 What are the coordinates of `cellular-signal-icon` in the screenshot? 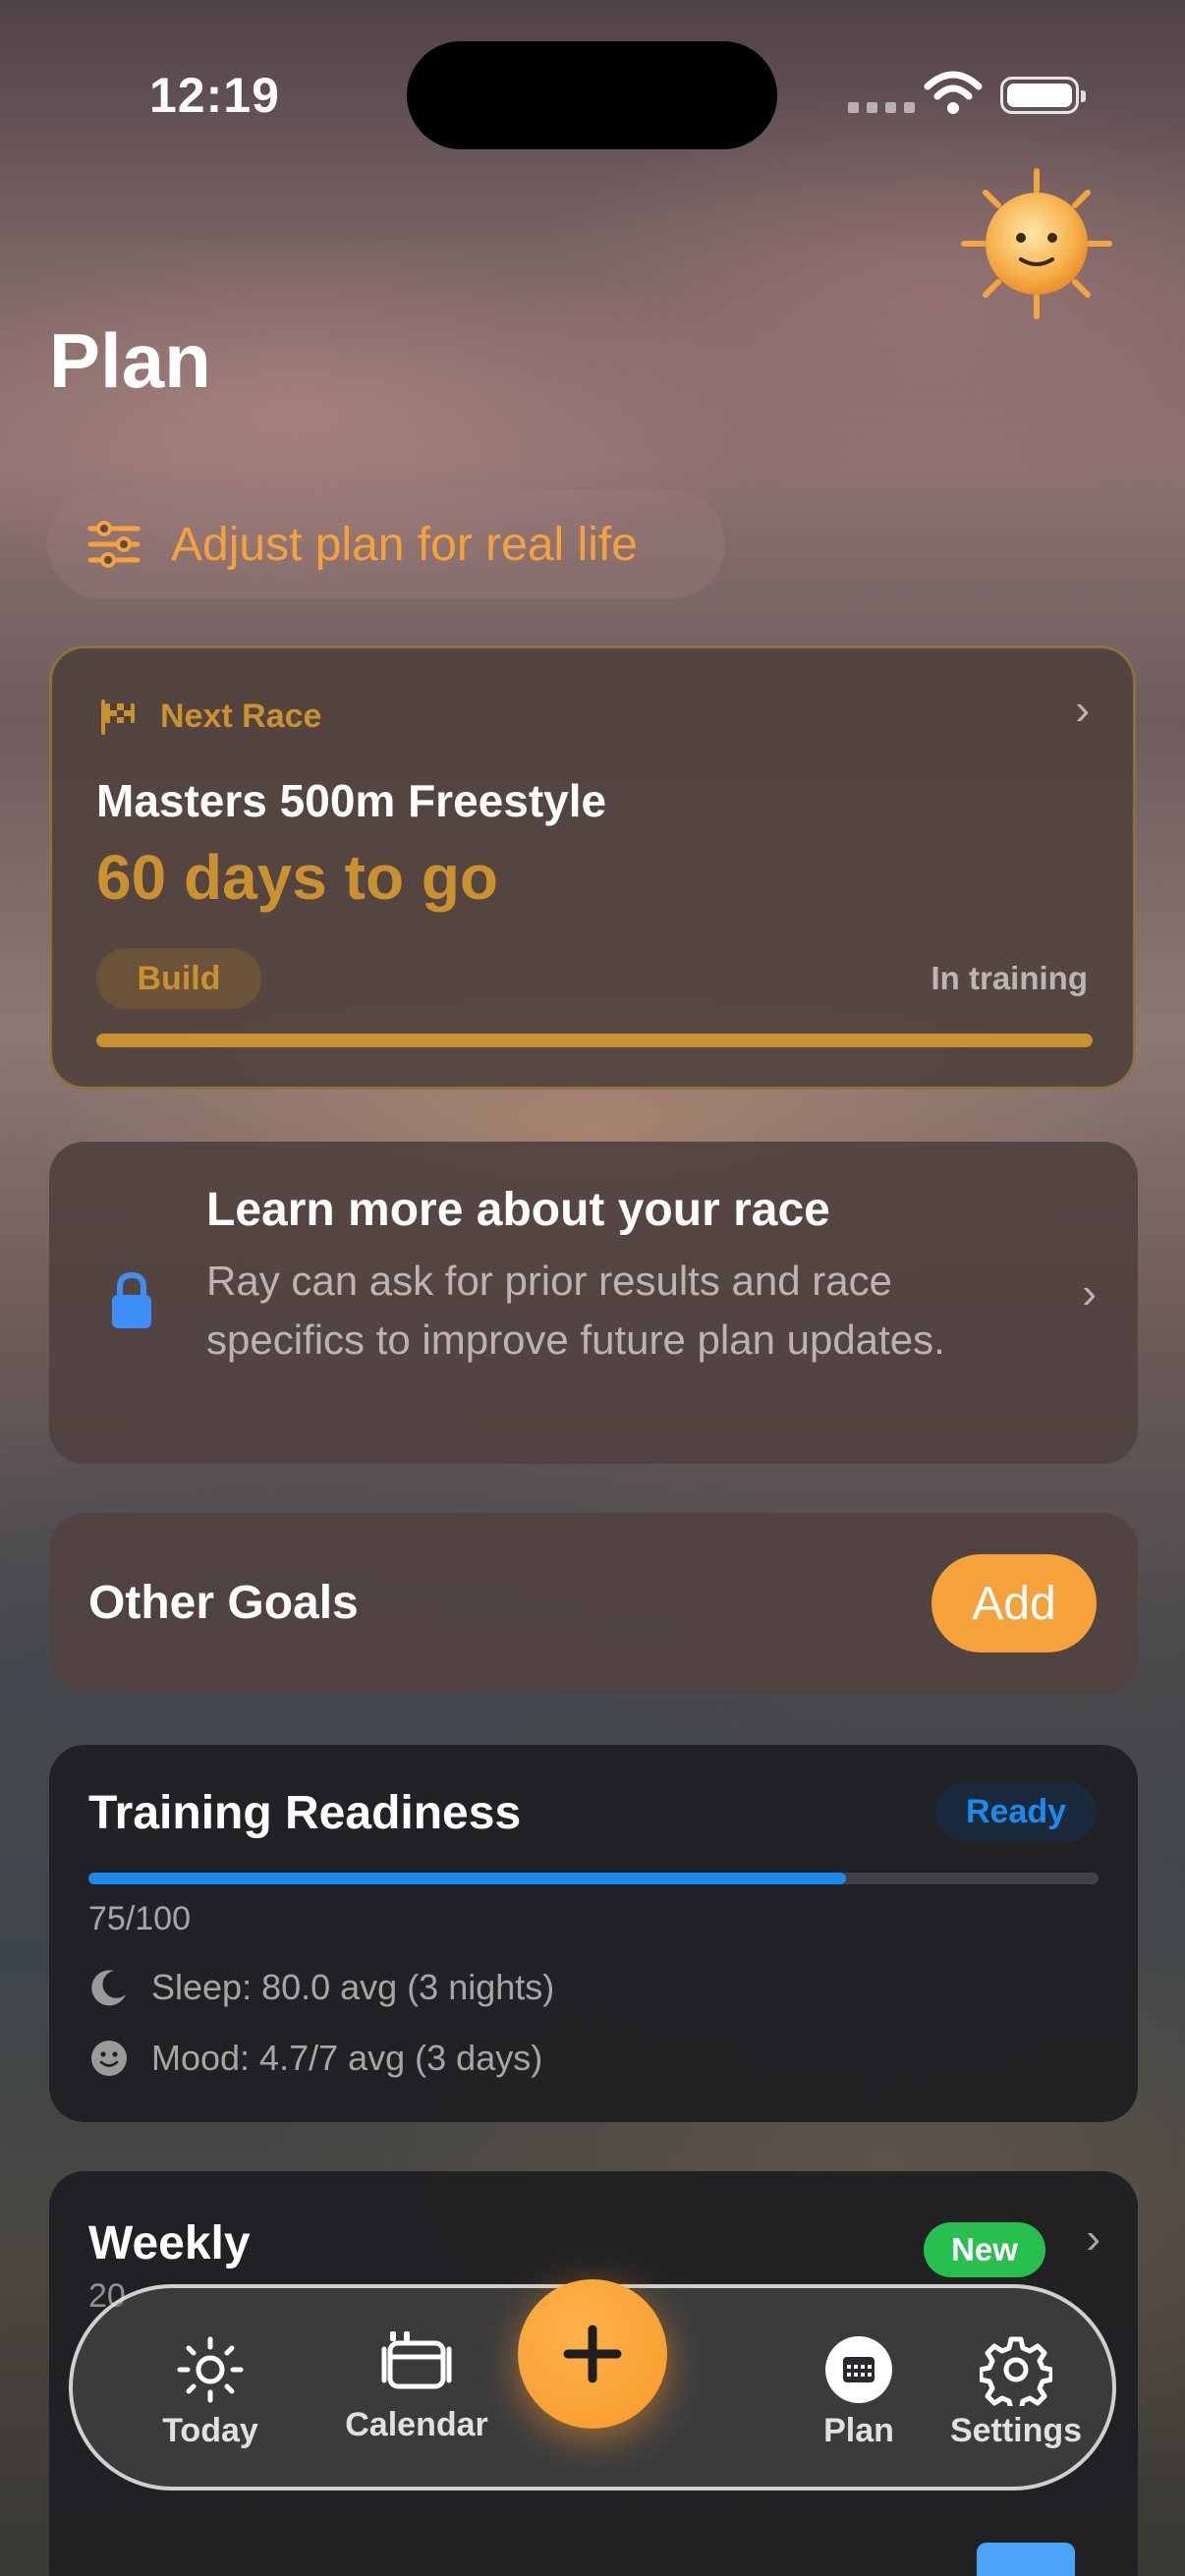 It's located at (881, 107).